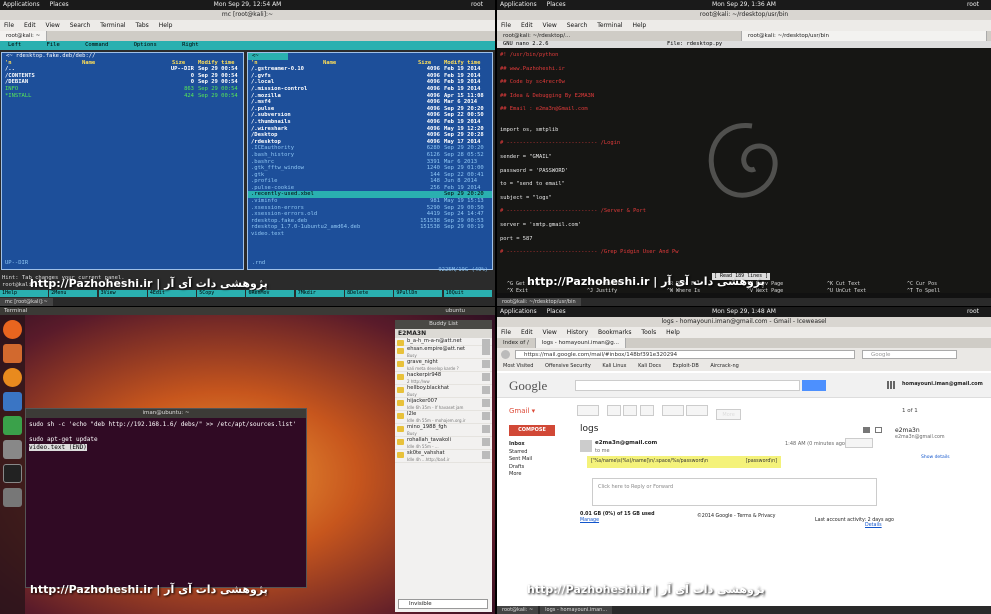 The image size is (991, 614). Describe the element at coordinates (443, 430) in the screenshot. I see `buddy-row: mino_1988_fgh Busy` at that location.